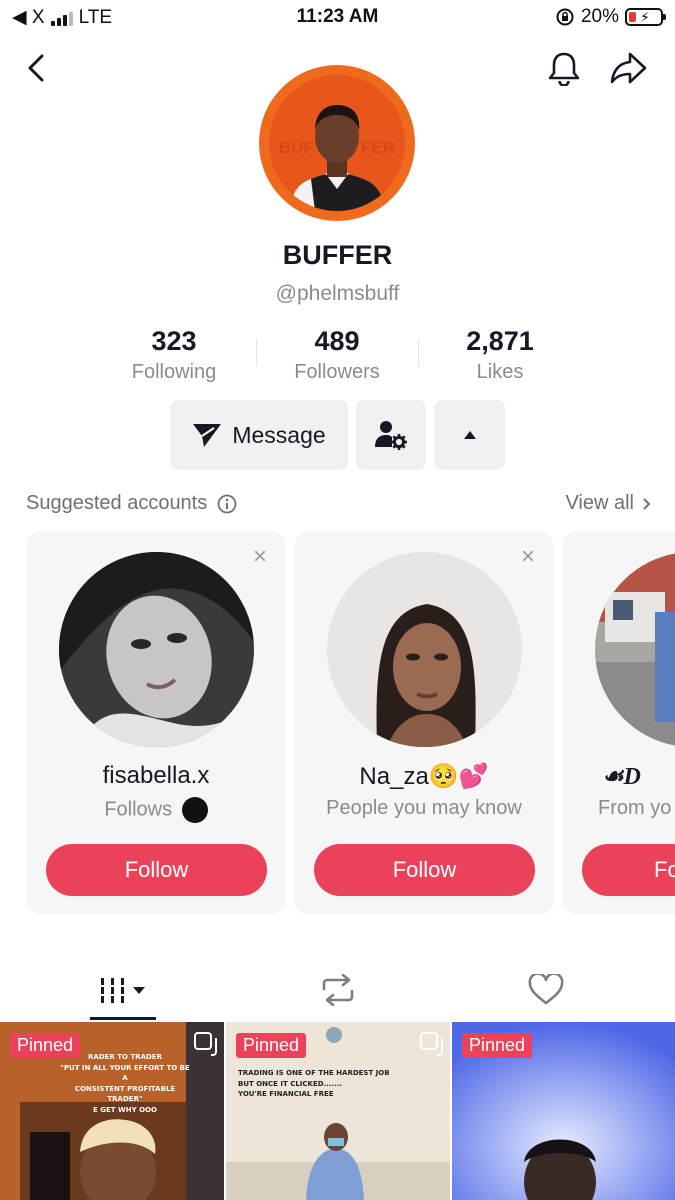 This screenshot has width=675, height=1200. I want to click on notifications-button, so click(564, 68).